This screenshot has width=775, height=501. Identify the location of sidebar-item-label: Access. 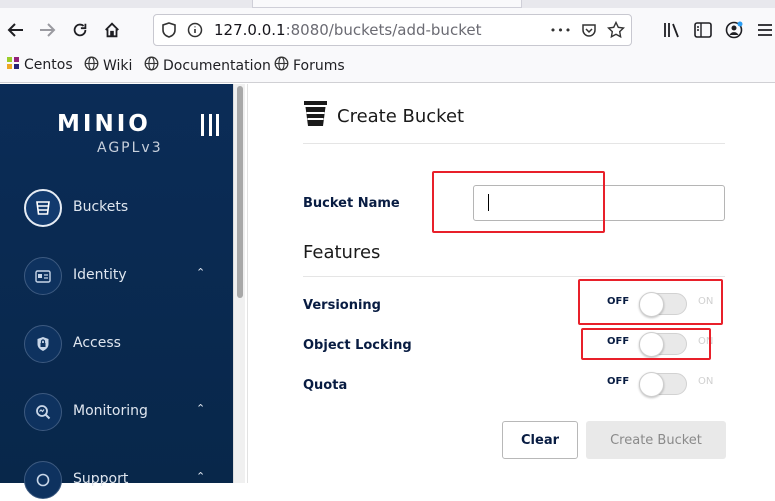
(97, 343).